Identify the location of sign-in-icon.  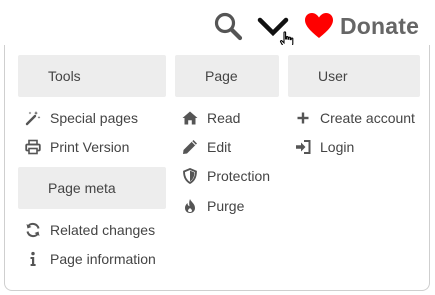
(303, 147).